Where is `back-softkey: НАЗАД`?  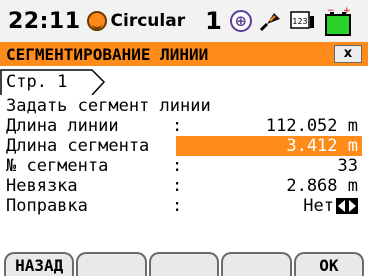 back-softkey: НАЗАД is located at coordinates (39, 264).